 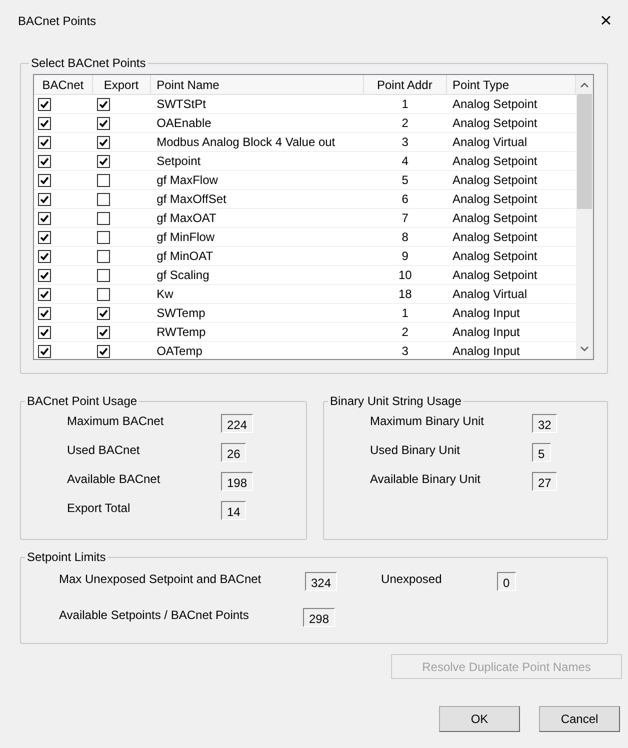 What do you see at coordinates (479, 719) in the screenshot?
I see `dialog-button: OK` at bounding box center [479, 719].